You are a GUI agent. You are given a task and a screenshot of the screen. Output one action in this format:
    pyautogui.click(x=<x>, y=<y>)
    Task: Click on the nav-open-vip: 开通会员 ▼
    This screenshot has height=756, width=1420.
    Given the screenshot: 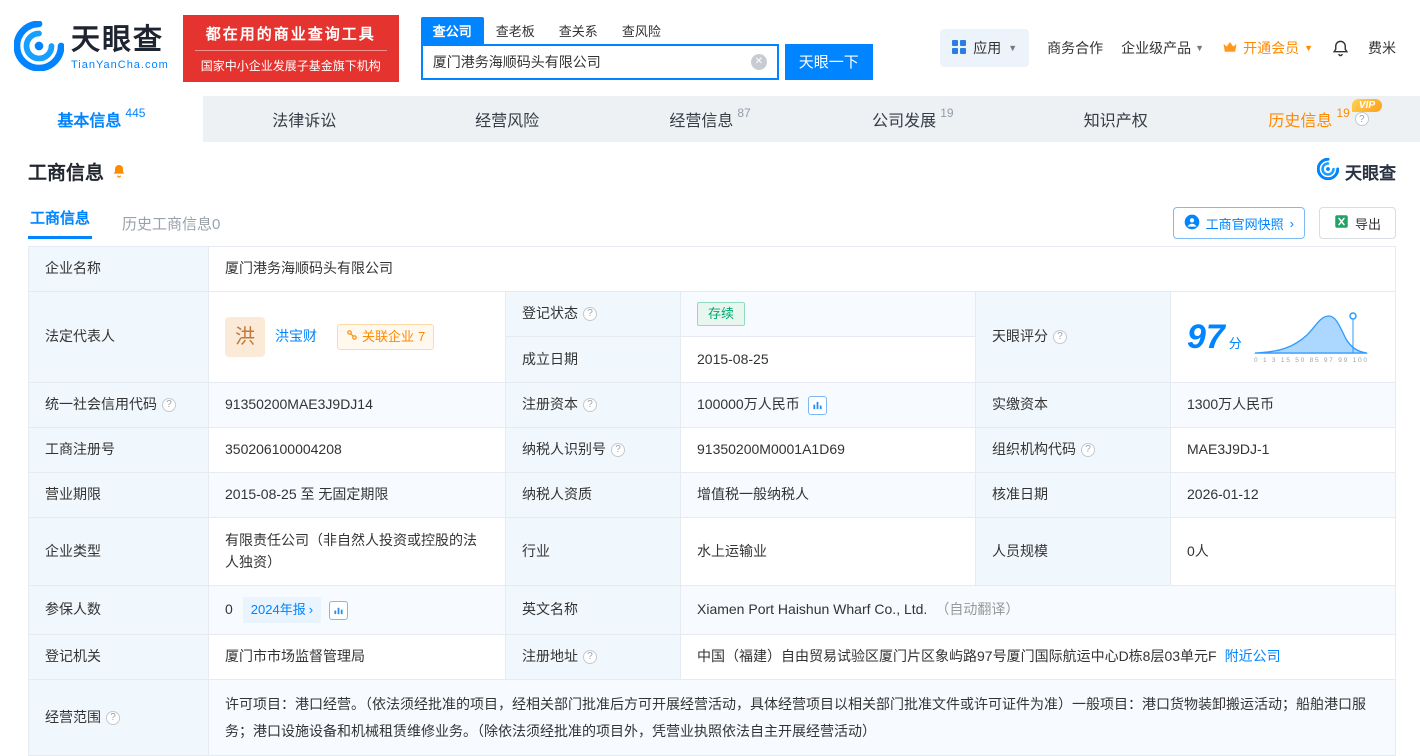 What is the action you would take?
    pyautogui.click(x=1267, y=48)
    